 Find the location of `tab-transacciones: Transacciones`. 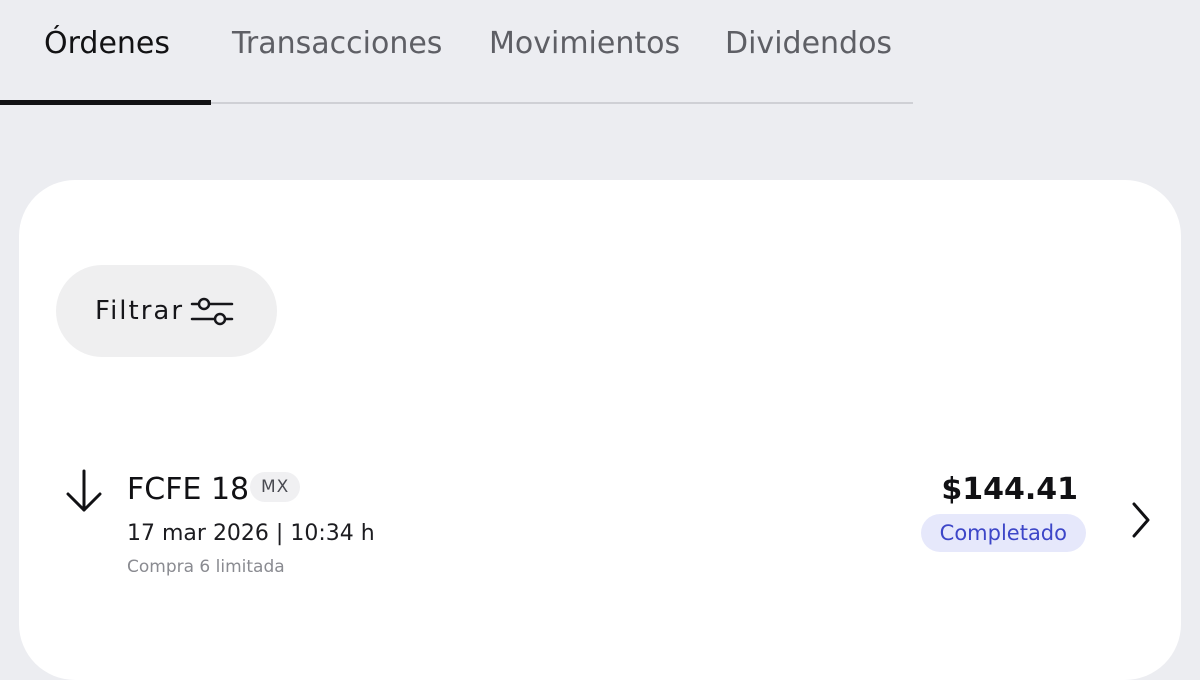

tab-transacciones: Transacciones is located at coordinates (337, 44).